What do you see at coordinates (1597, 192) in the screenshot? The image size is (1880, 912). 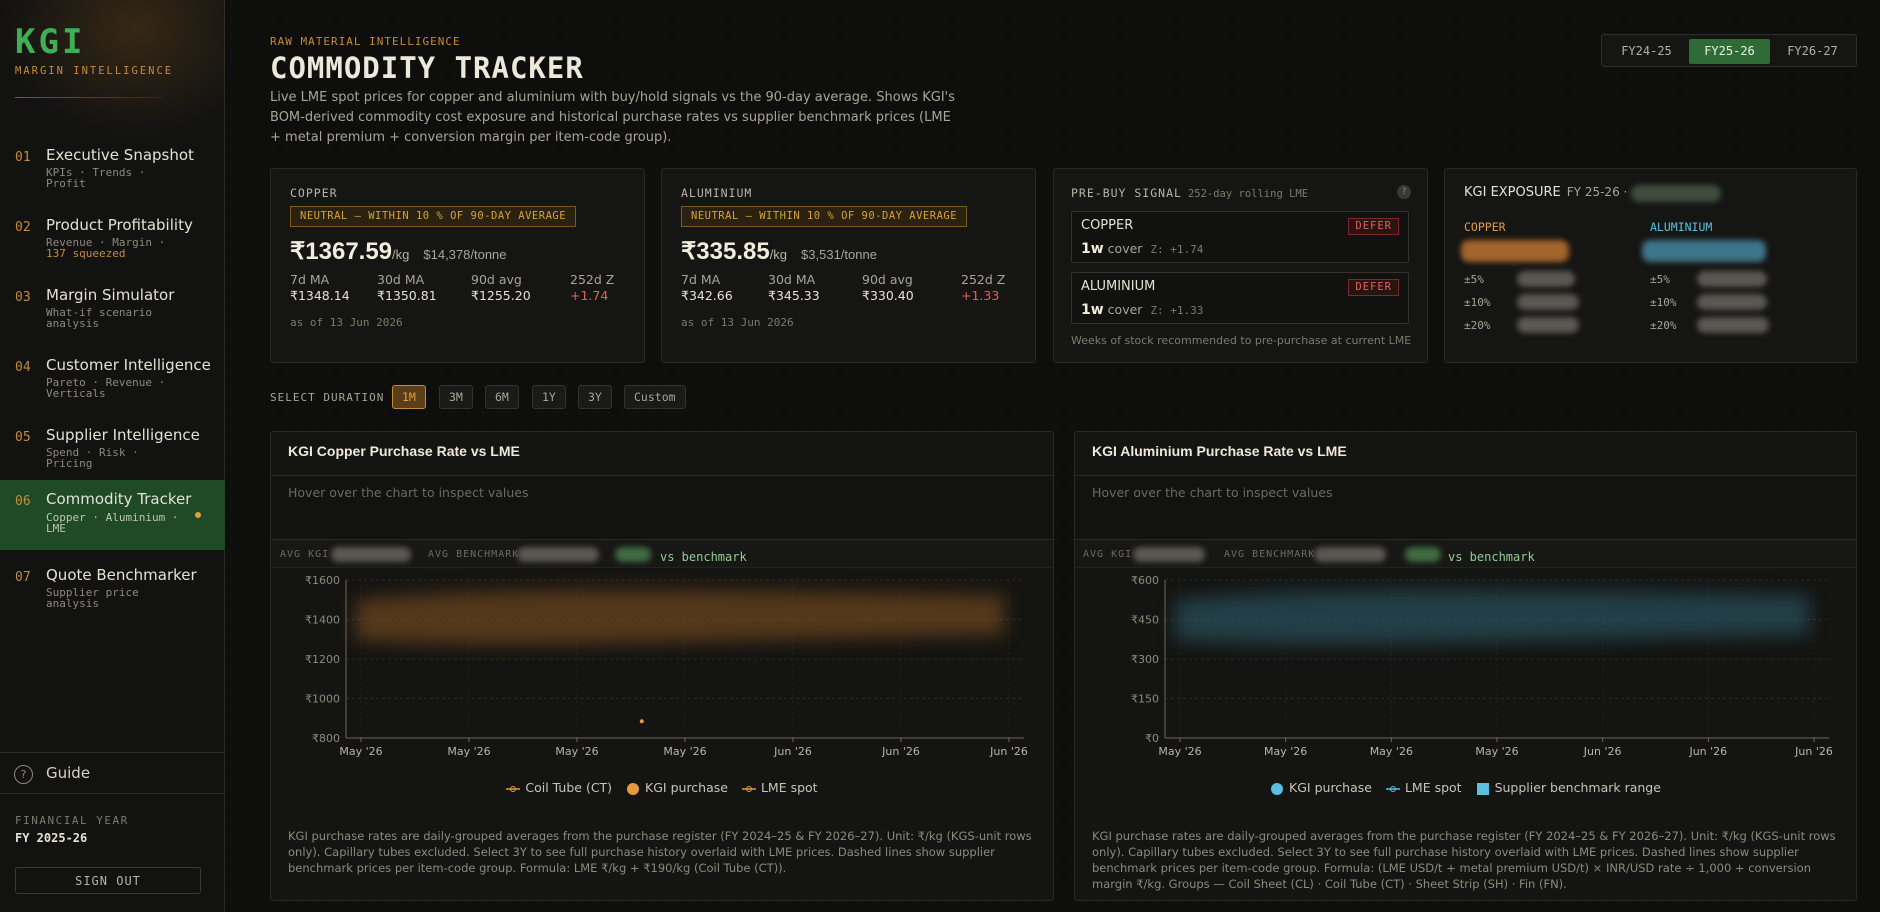 I see `exposure-fy: FY 25-26 ·` at bounding box center [1597, 192].